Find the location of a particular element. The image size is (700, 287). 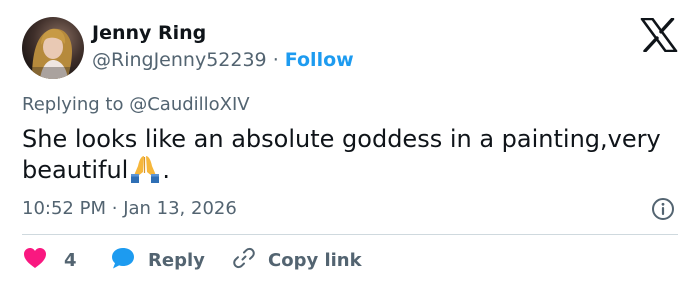

author-name: Jenny Ring is located at coordinates (149, 33).